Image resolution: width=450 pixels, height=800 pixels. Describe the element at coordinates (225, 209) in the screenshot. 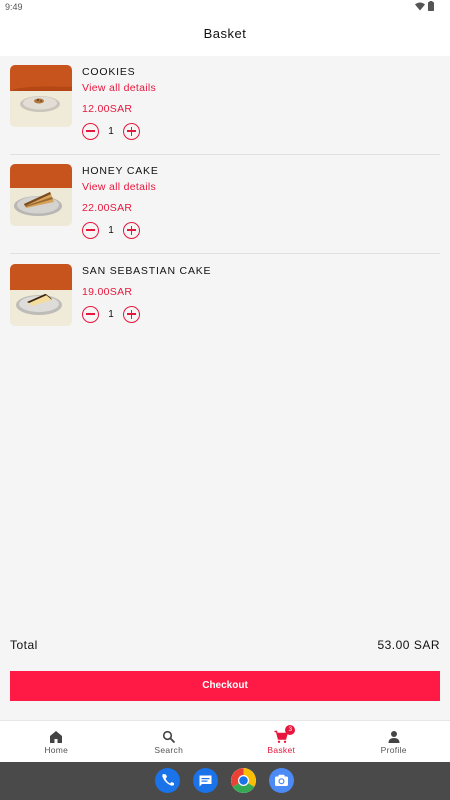

I see `cart-item: HONEY CAKE View all details 22.00SAR 1` at that location.